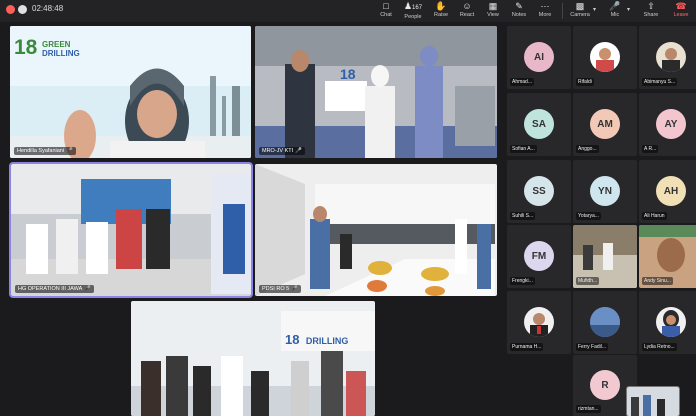  Describe the element at coordinates (10, 9) in the screenshot. I see `close-window-icon` at that location.